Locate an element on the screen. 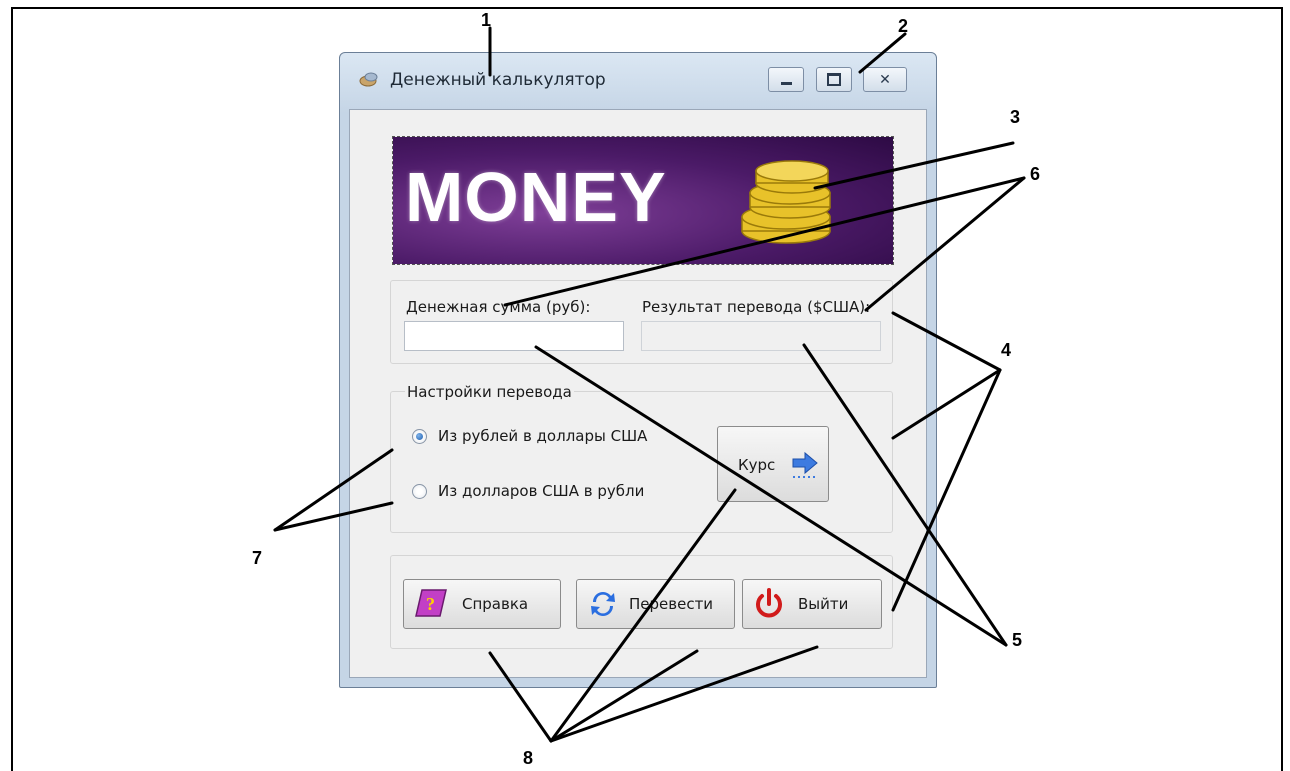 Image resolution: width=1290 pixels, height=771 pixels. annotation-number-7: 7 is located at coordinates (257, 558).